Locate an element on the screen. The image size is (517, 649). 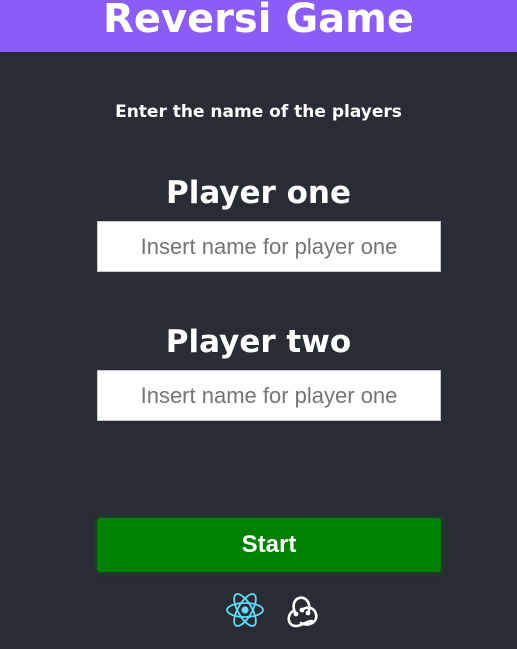
redux-logo-icon is located at coordinates (302, 612).